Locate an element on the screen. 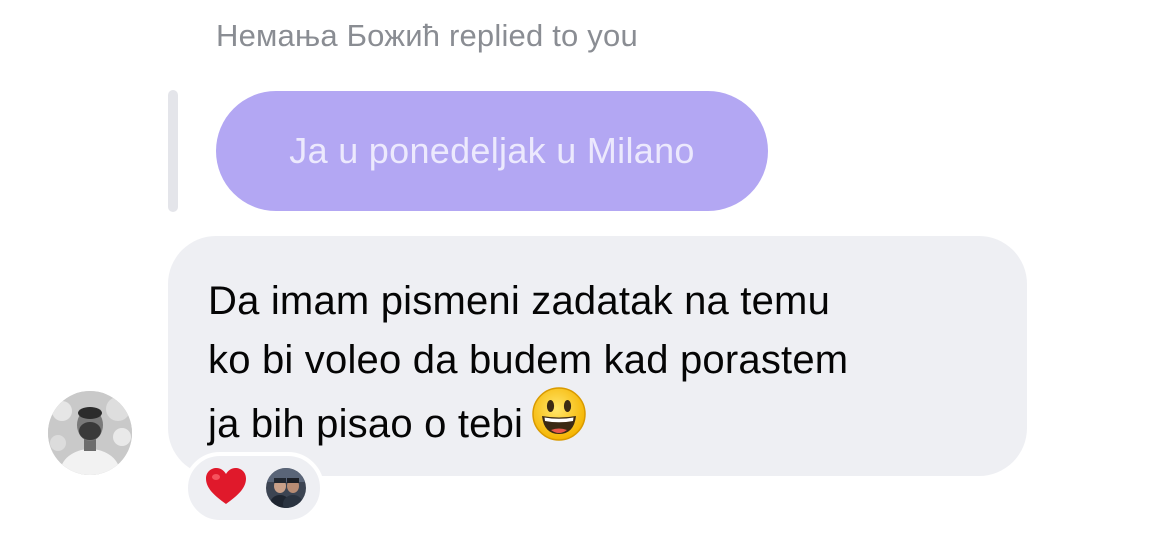 This screenshot has width=1170, height=543. reactions-pill is located at coordinates (254, 488).